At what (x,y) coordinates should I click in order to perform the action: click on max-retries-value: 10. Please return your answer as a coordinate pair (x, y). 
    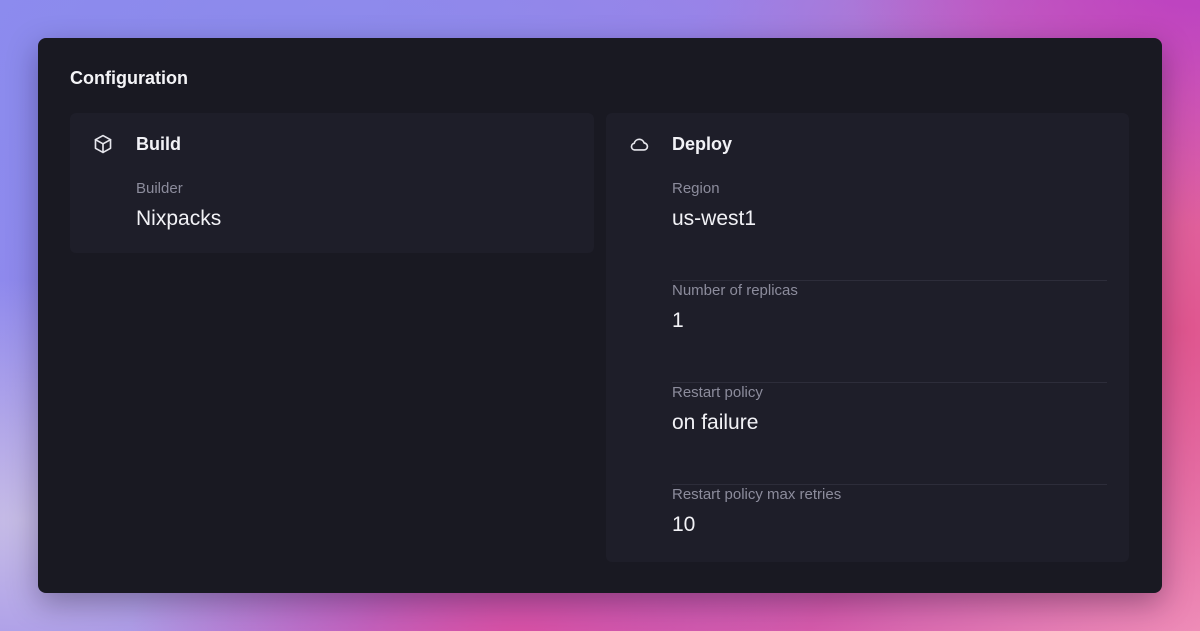
    Looking at the image, I should click on (684, 524).